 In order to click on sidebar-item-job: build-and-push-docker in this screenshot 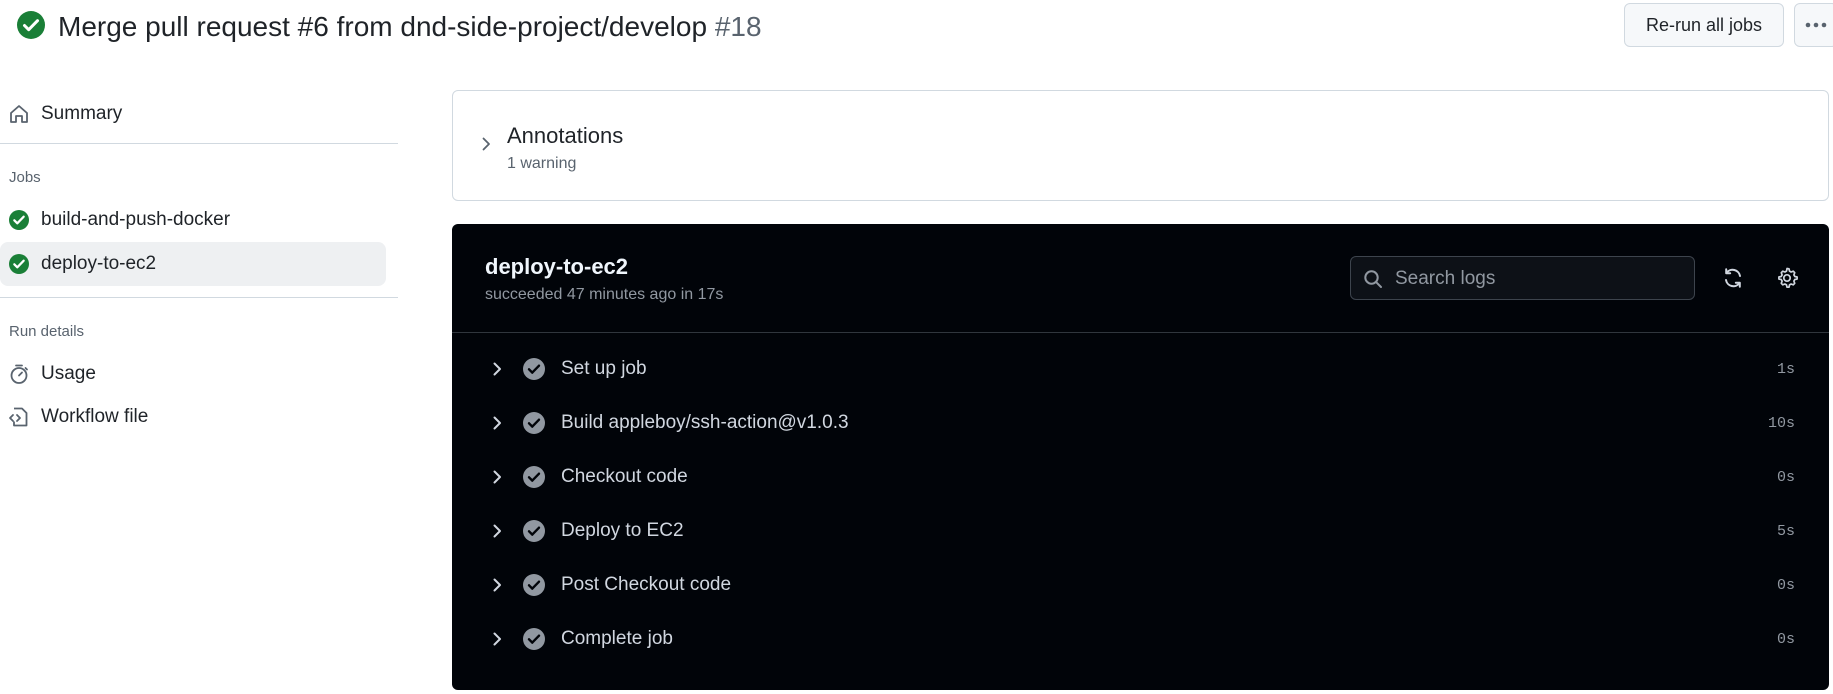, I will do `click(193, 220)`.